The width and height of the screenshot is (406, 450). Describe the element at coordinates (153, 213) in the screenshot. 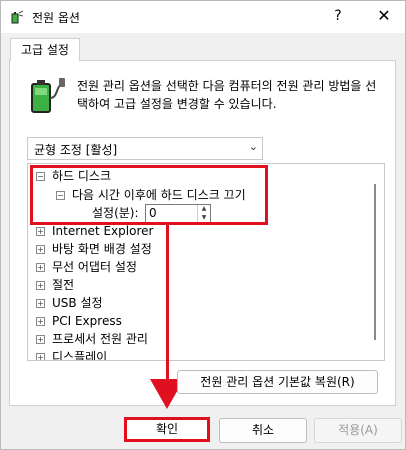

I see `minutes-value: 0` at that location.